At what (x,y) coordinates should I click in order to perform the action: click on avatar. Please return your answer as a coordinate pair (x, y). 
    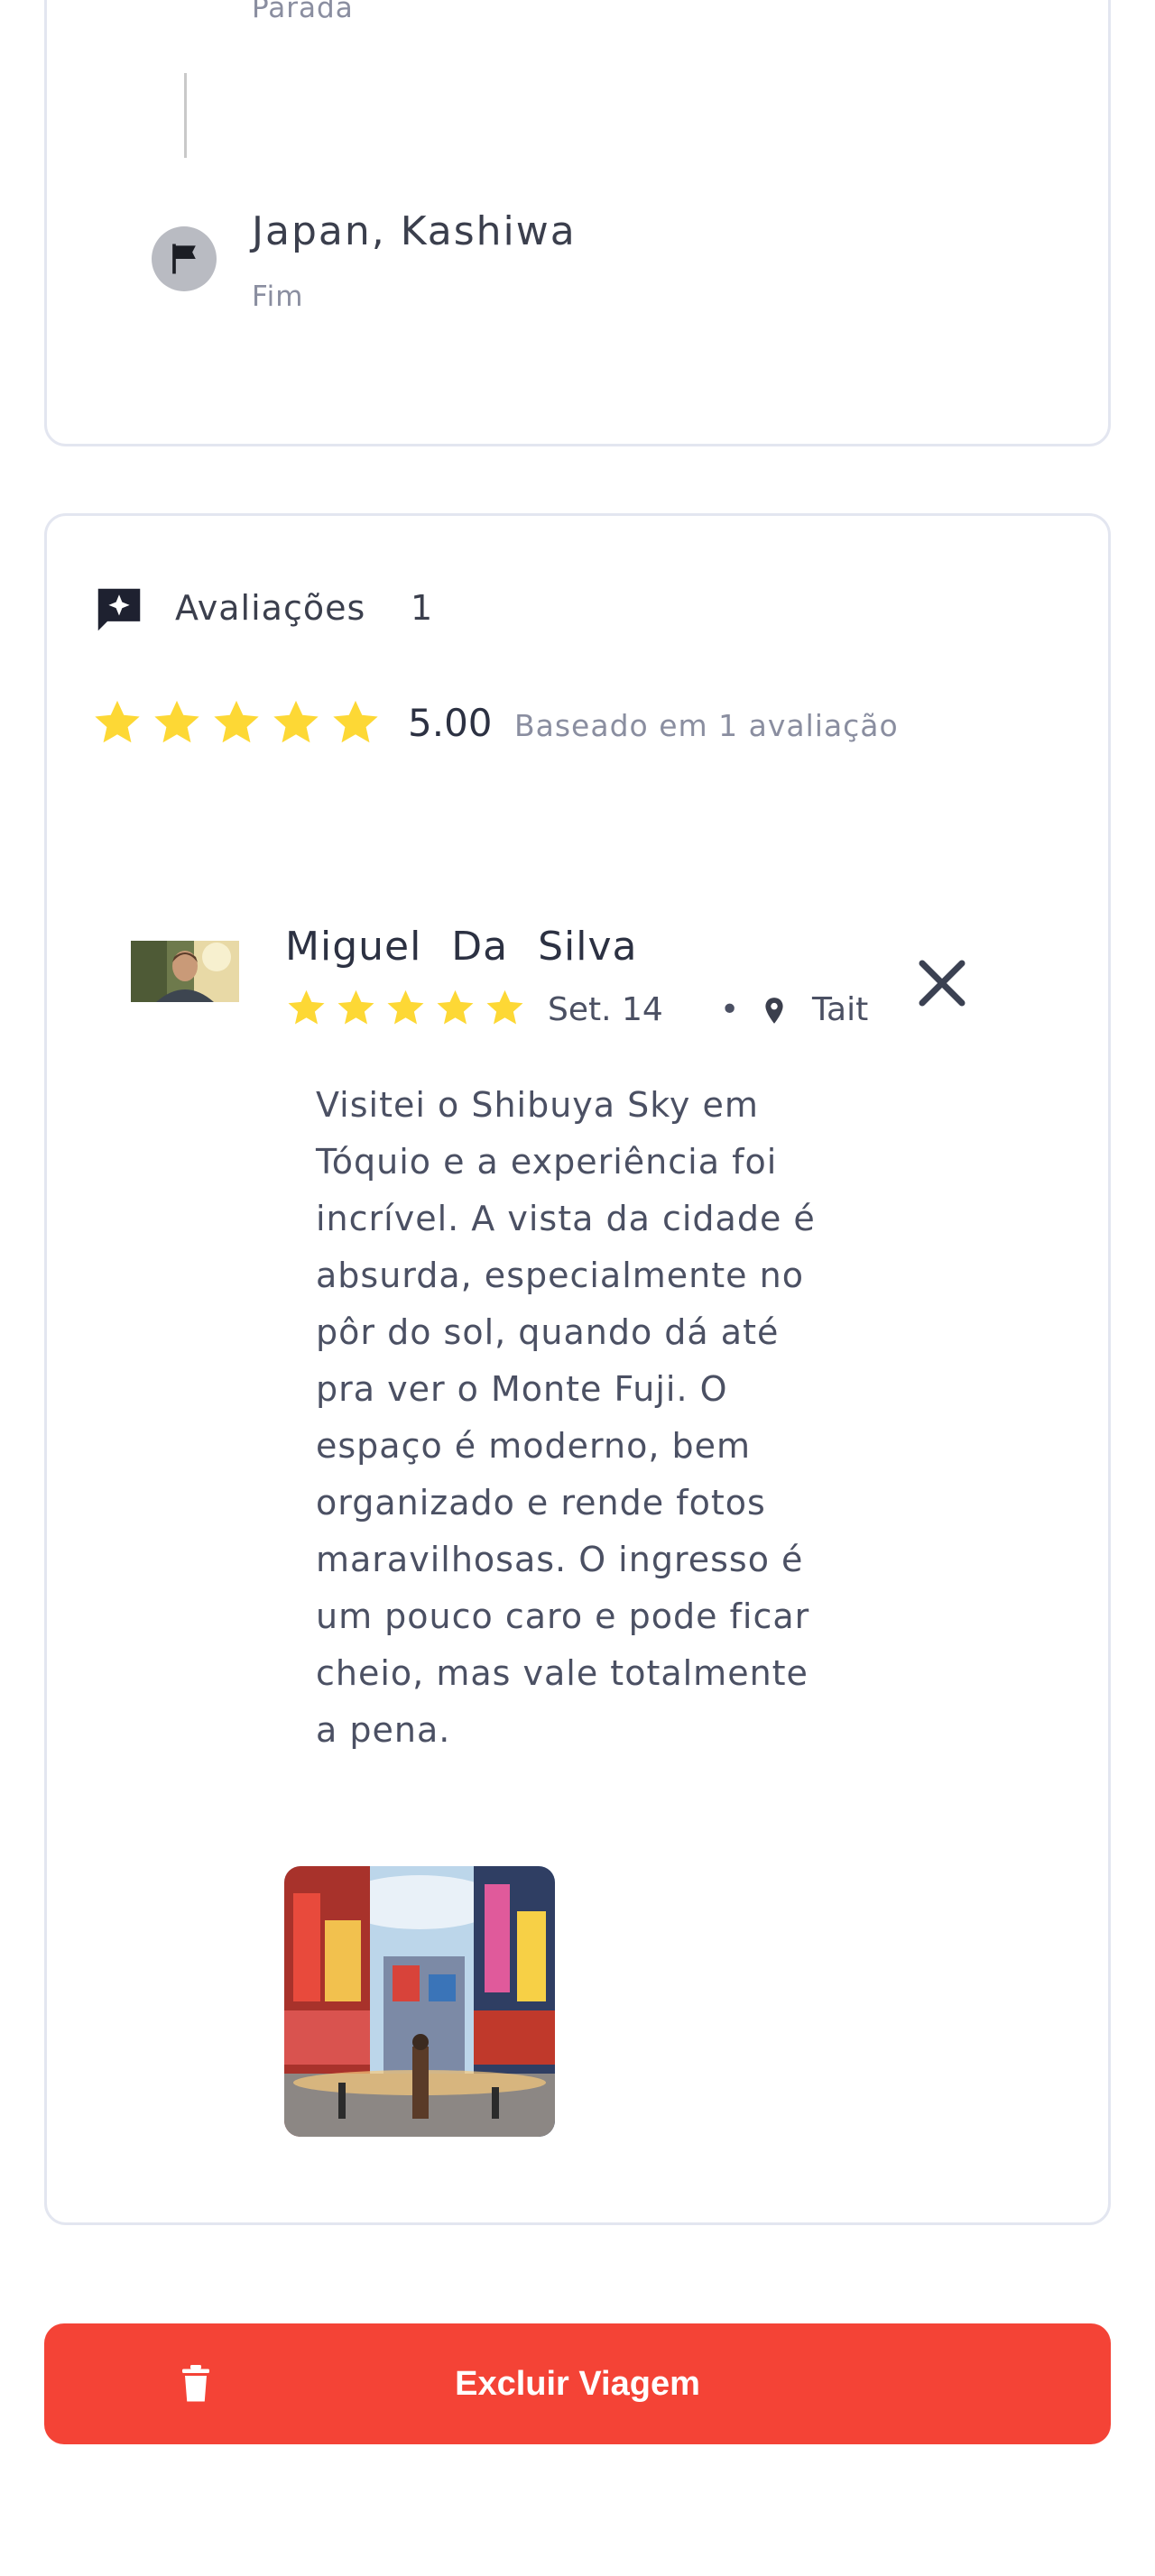
    Looking at the image, I should click on (185, 971).